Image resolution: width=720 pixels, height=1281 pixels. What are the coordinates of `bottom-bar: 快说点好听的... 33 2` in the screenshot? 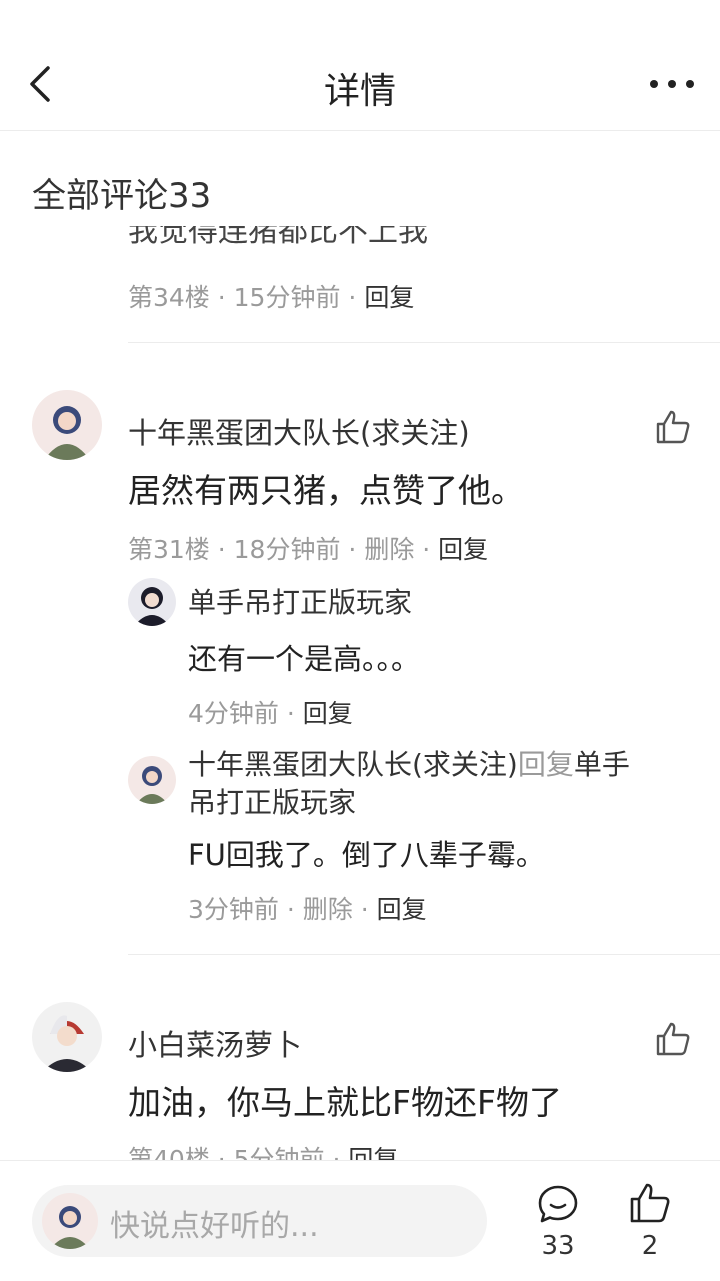 It's located at (360, 1220).